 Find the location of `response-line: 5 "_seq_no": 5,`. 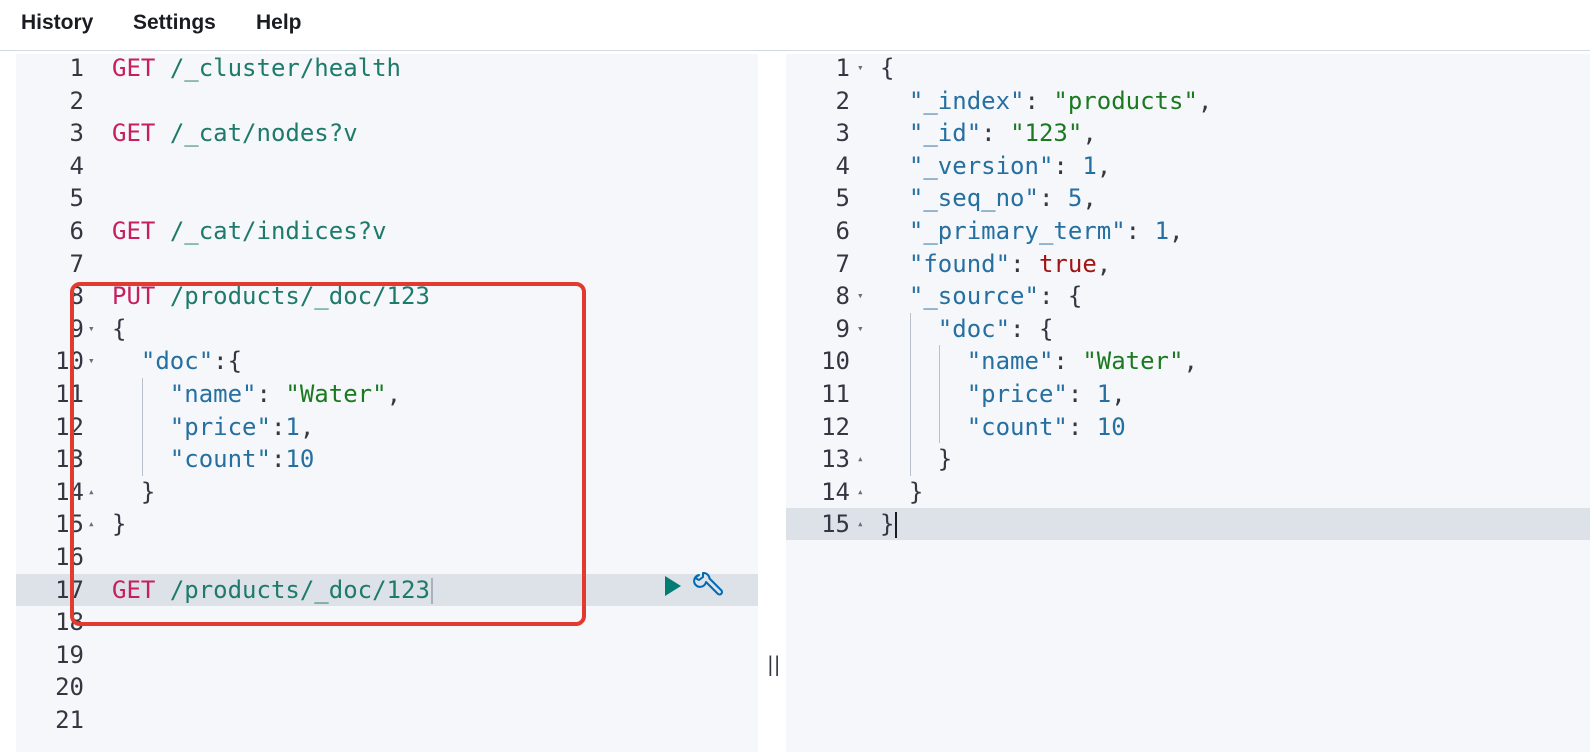

response-line: 5 "_seq_no": 5, is located at coordinates (1188, 198).